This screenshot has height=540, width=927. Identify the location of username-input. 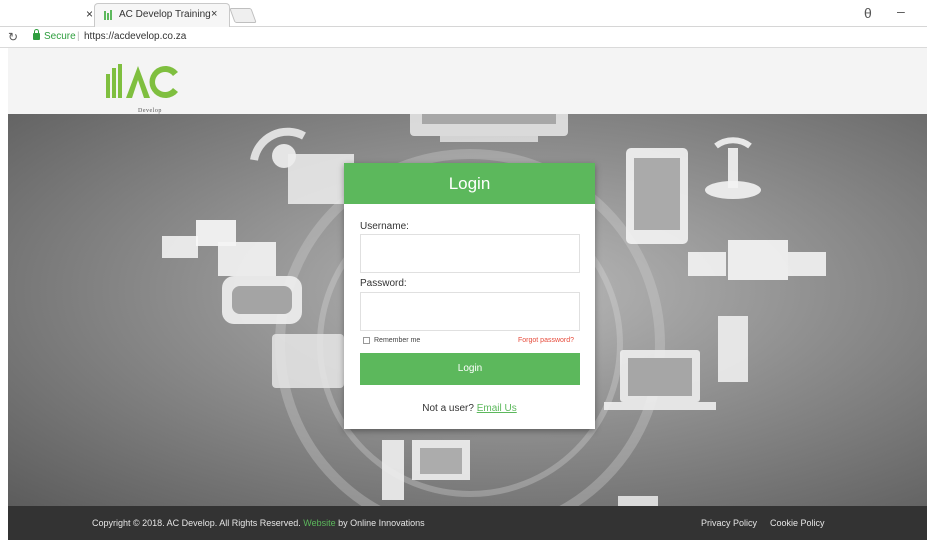
(470, 253).